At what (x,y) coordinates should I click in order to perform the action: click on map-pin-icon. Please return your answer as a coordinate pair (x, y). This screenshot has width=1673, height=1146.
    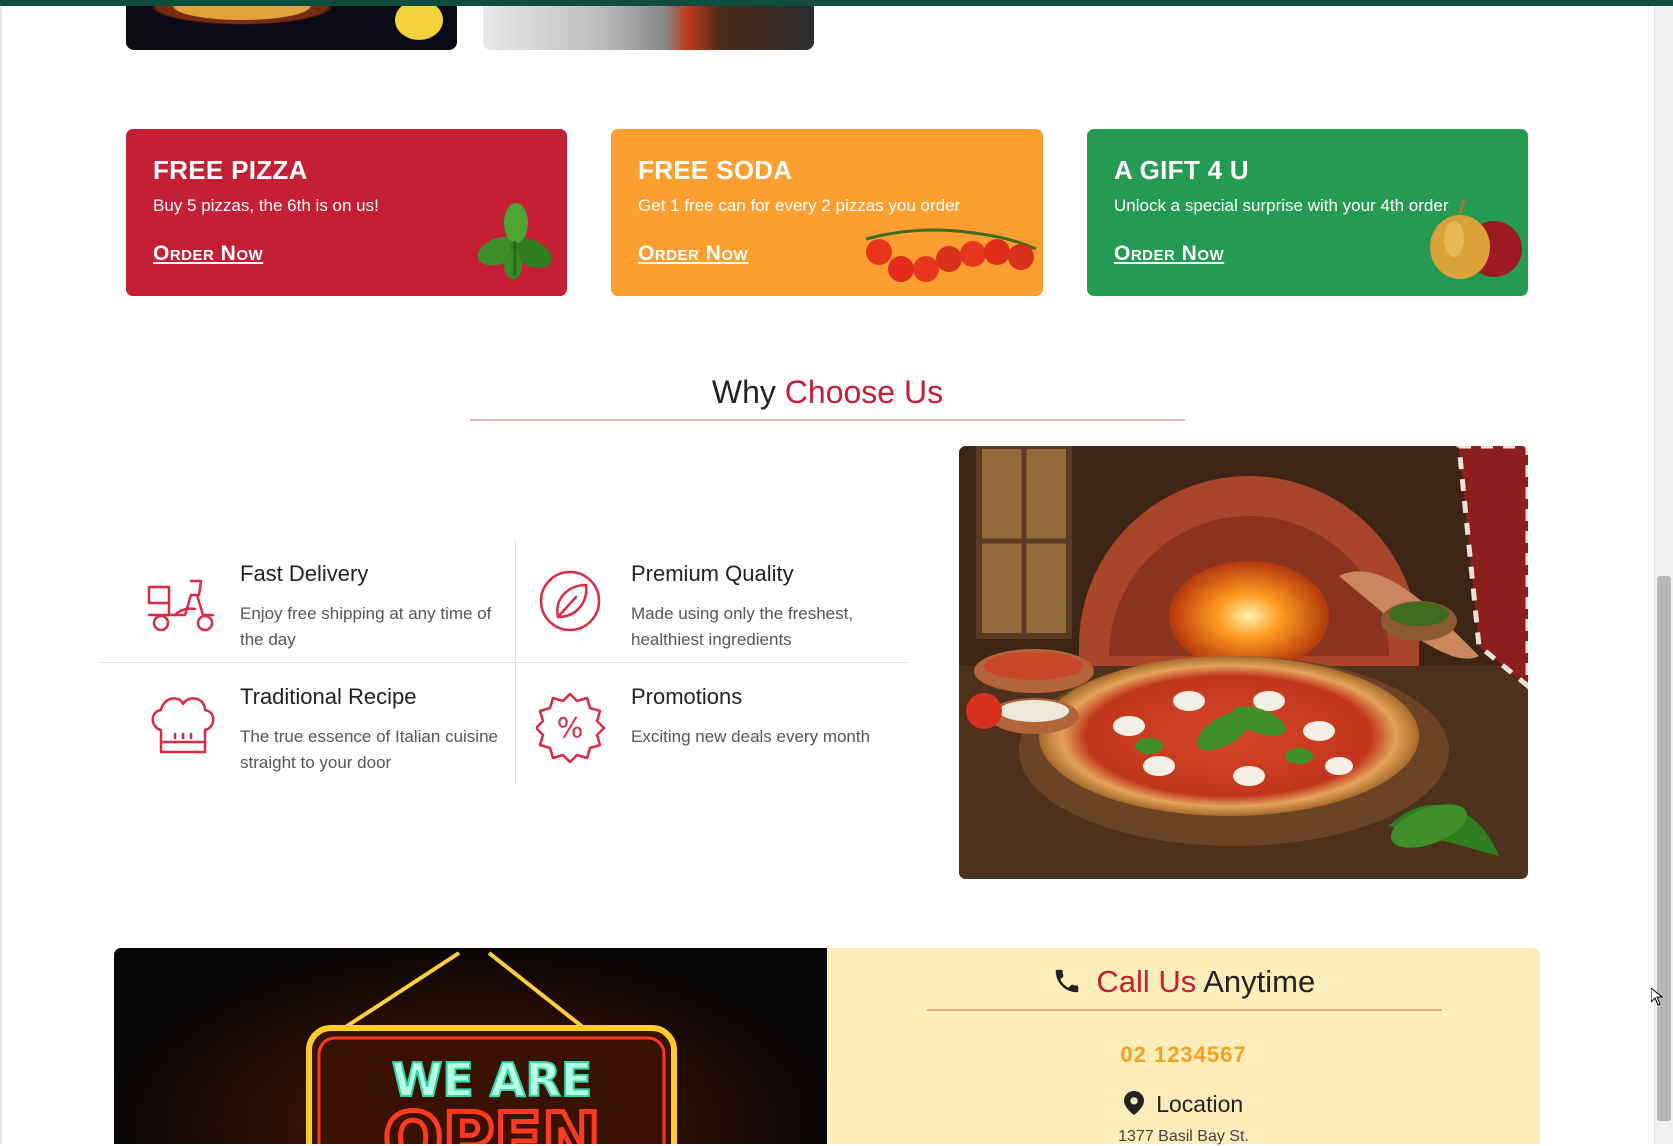
    Looking at the image, I should click on (1133, 1103).